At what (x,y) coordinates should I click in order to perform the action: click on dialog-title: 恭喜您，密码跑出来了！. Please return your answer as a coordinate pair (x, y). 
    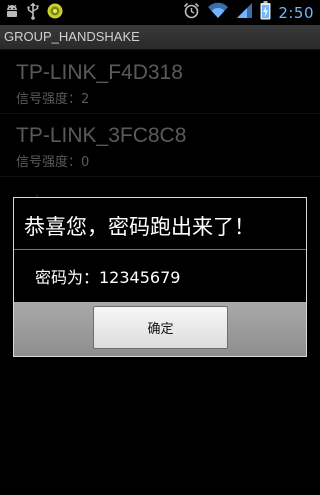
    Looking at the image, I should click on (139, 227).